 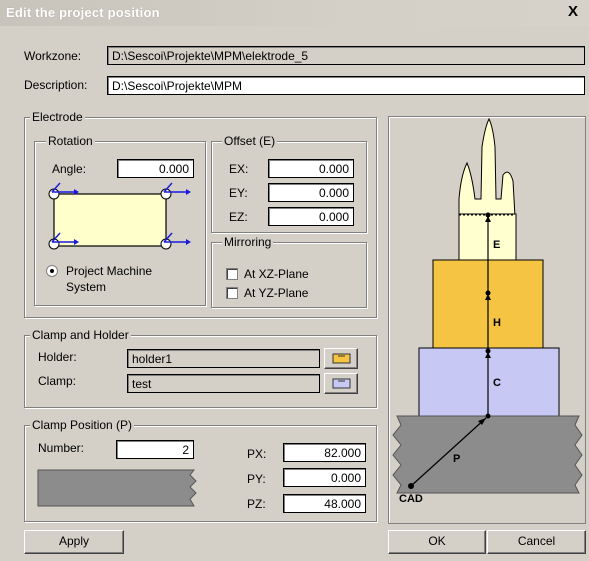 What do you see at coordinates (69, 169) in the screenshot?
I see `angle-label: Angle:` at bounding box center [69, 169].